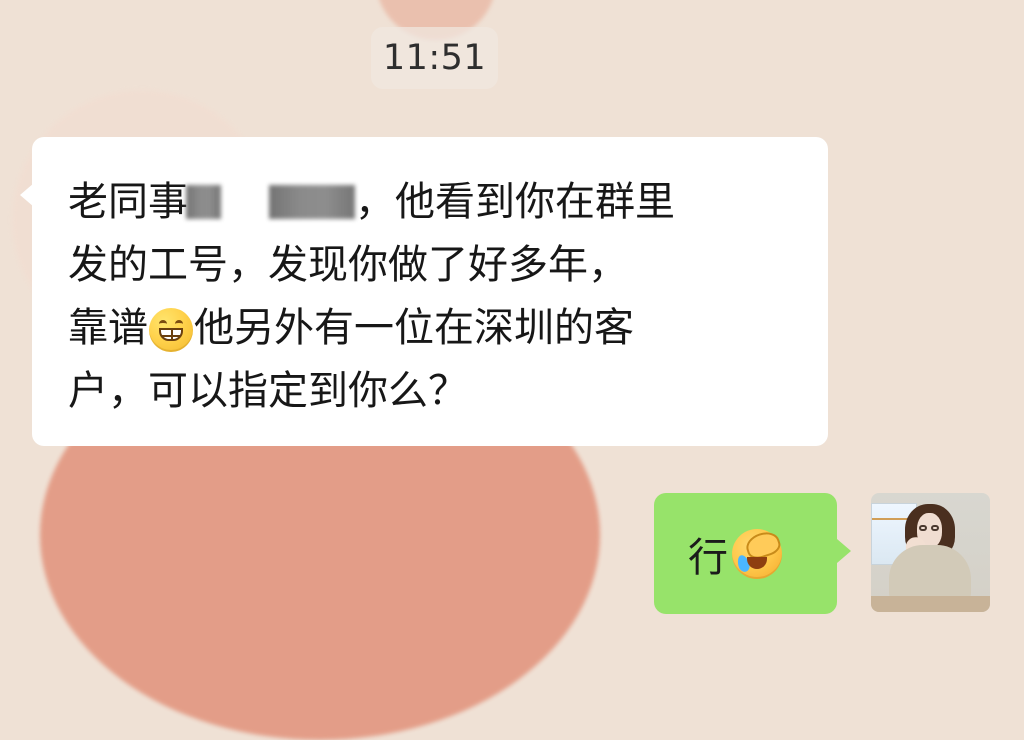 The width and height of the screenshot is (1024, 740). What do you see at coordinates (414, 328) in the screenshot?
I see `incoming-message-line-3-suffix: 他另外有一位在深圳的客` at bounding box center [414, 328].